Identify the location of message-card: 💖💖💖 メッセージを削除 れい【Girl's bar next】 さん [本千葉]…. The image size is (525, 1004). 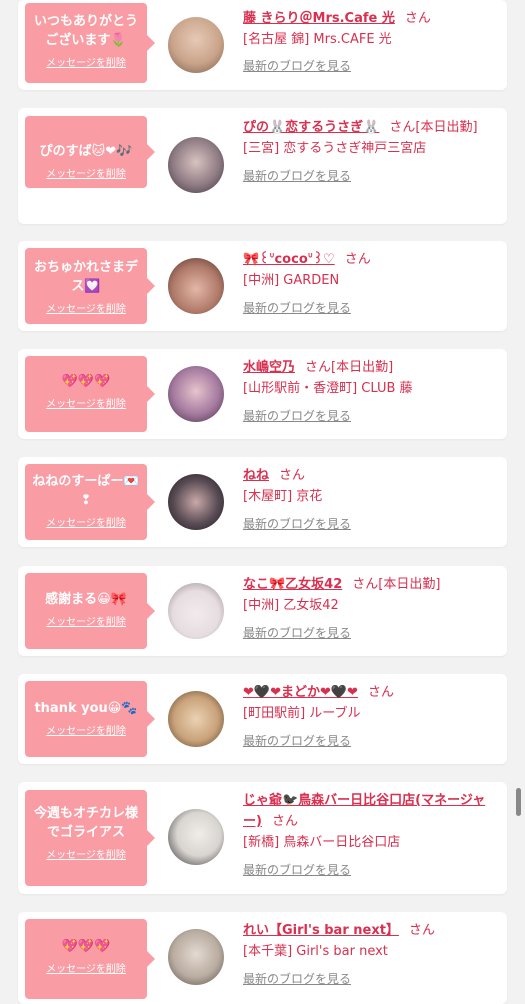
(262, 958).